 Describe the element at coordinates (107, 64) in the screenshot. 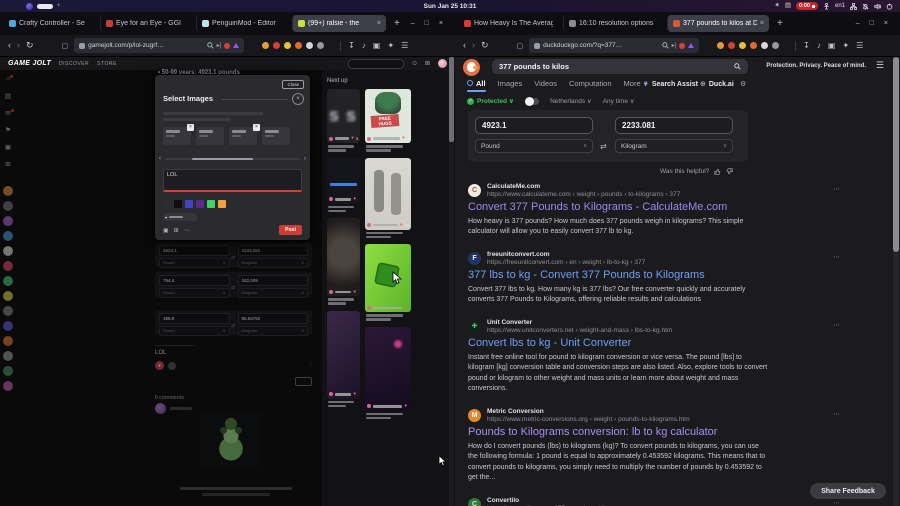

I see `nav-item: STORE` at that location.